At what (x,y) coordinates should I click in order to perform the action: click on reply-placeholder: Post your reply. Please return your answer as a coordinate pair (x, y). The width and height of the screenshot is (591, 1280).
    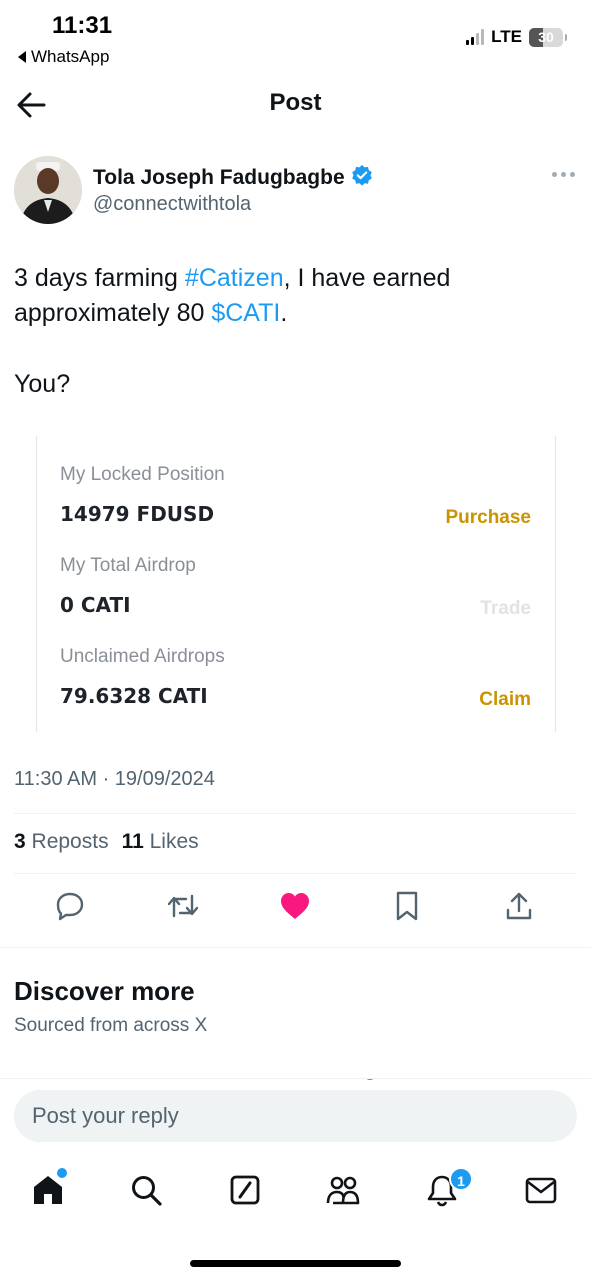
    Looking at the image, I should click on (105, 1115).